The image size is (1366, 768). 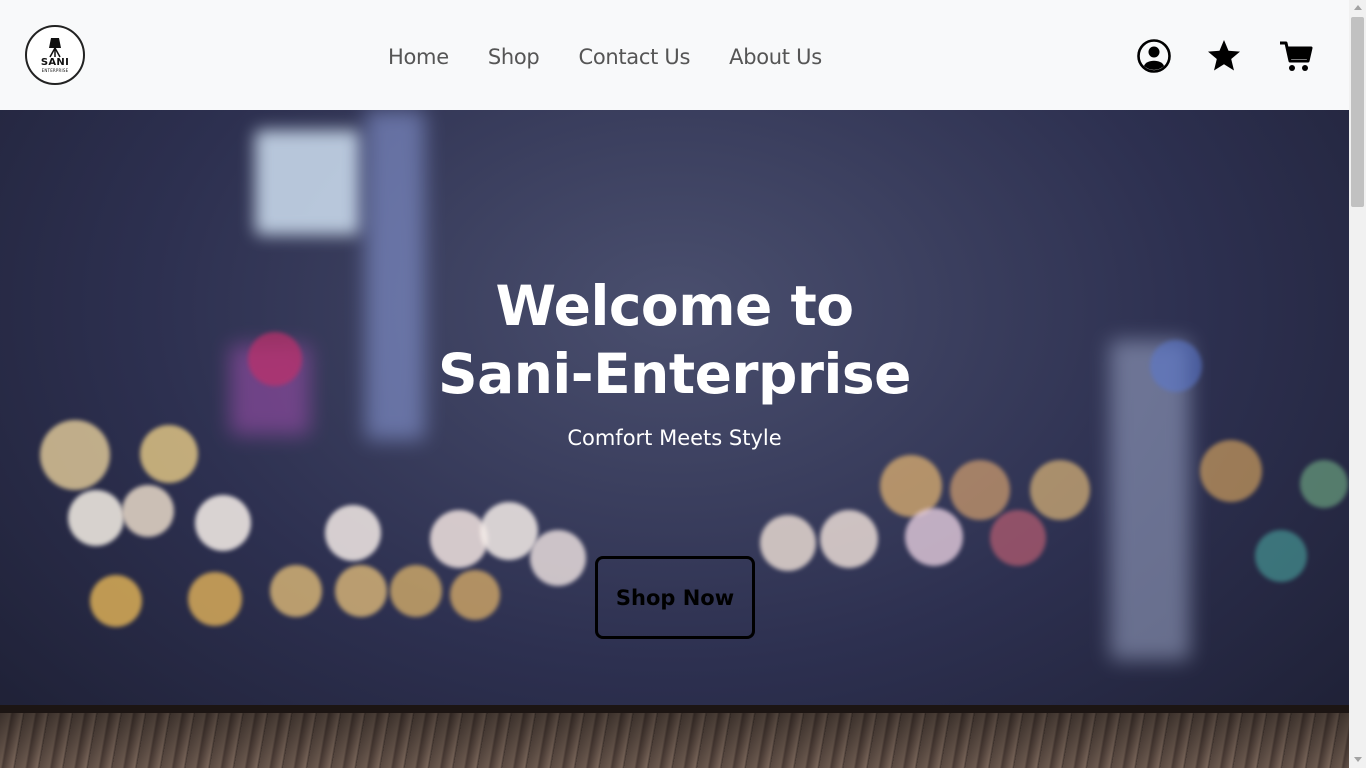 What do you see at coordinates (1296, 56) in the screenshot?
I see `cart-icon` at bounding box center [1296, 56].